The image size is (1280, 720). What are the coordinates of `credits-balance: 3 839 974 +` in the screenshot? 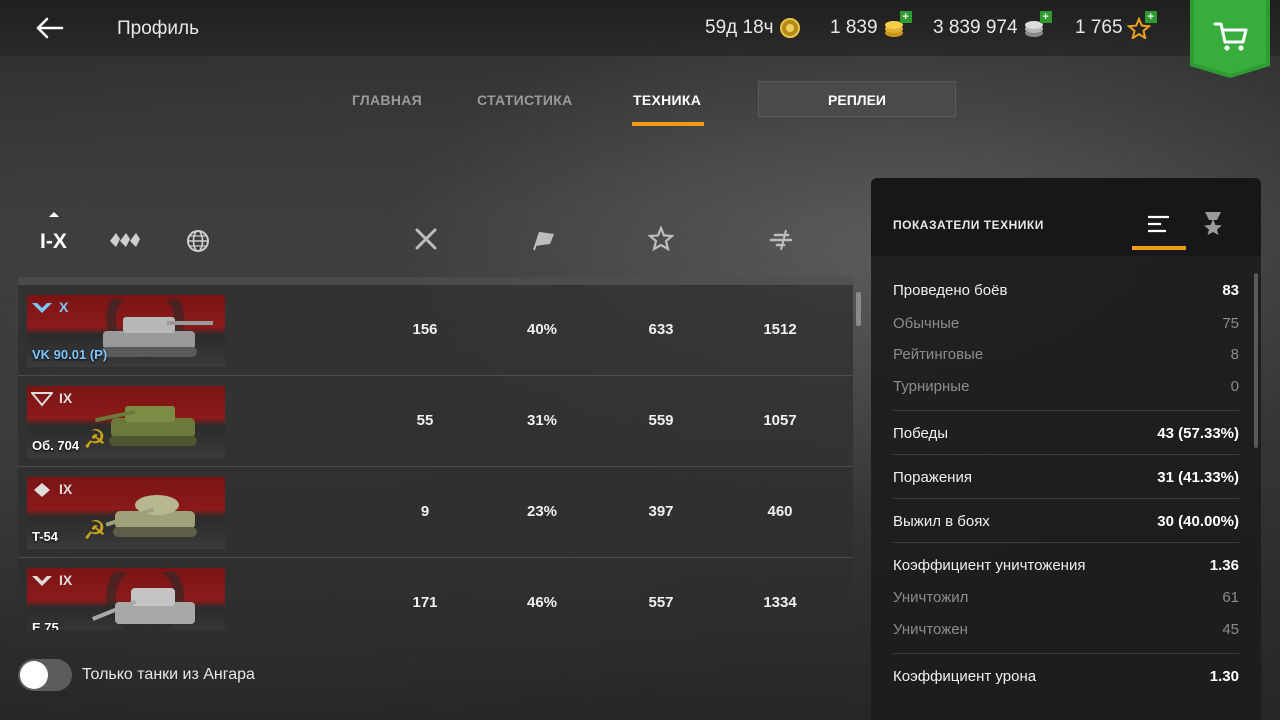 It's located at (992, 25).